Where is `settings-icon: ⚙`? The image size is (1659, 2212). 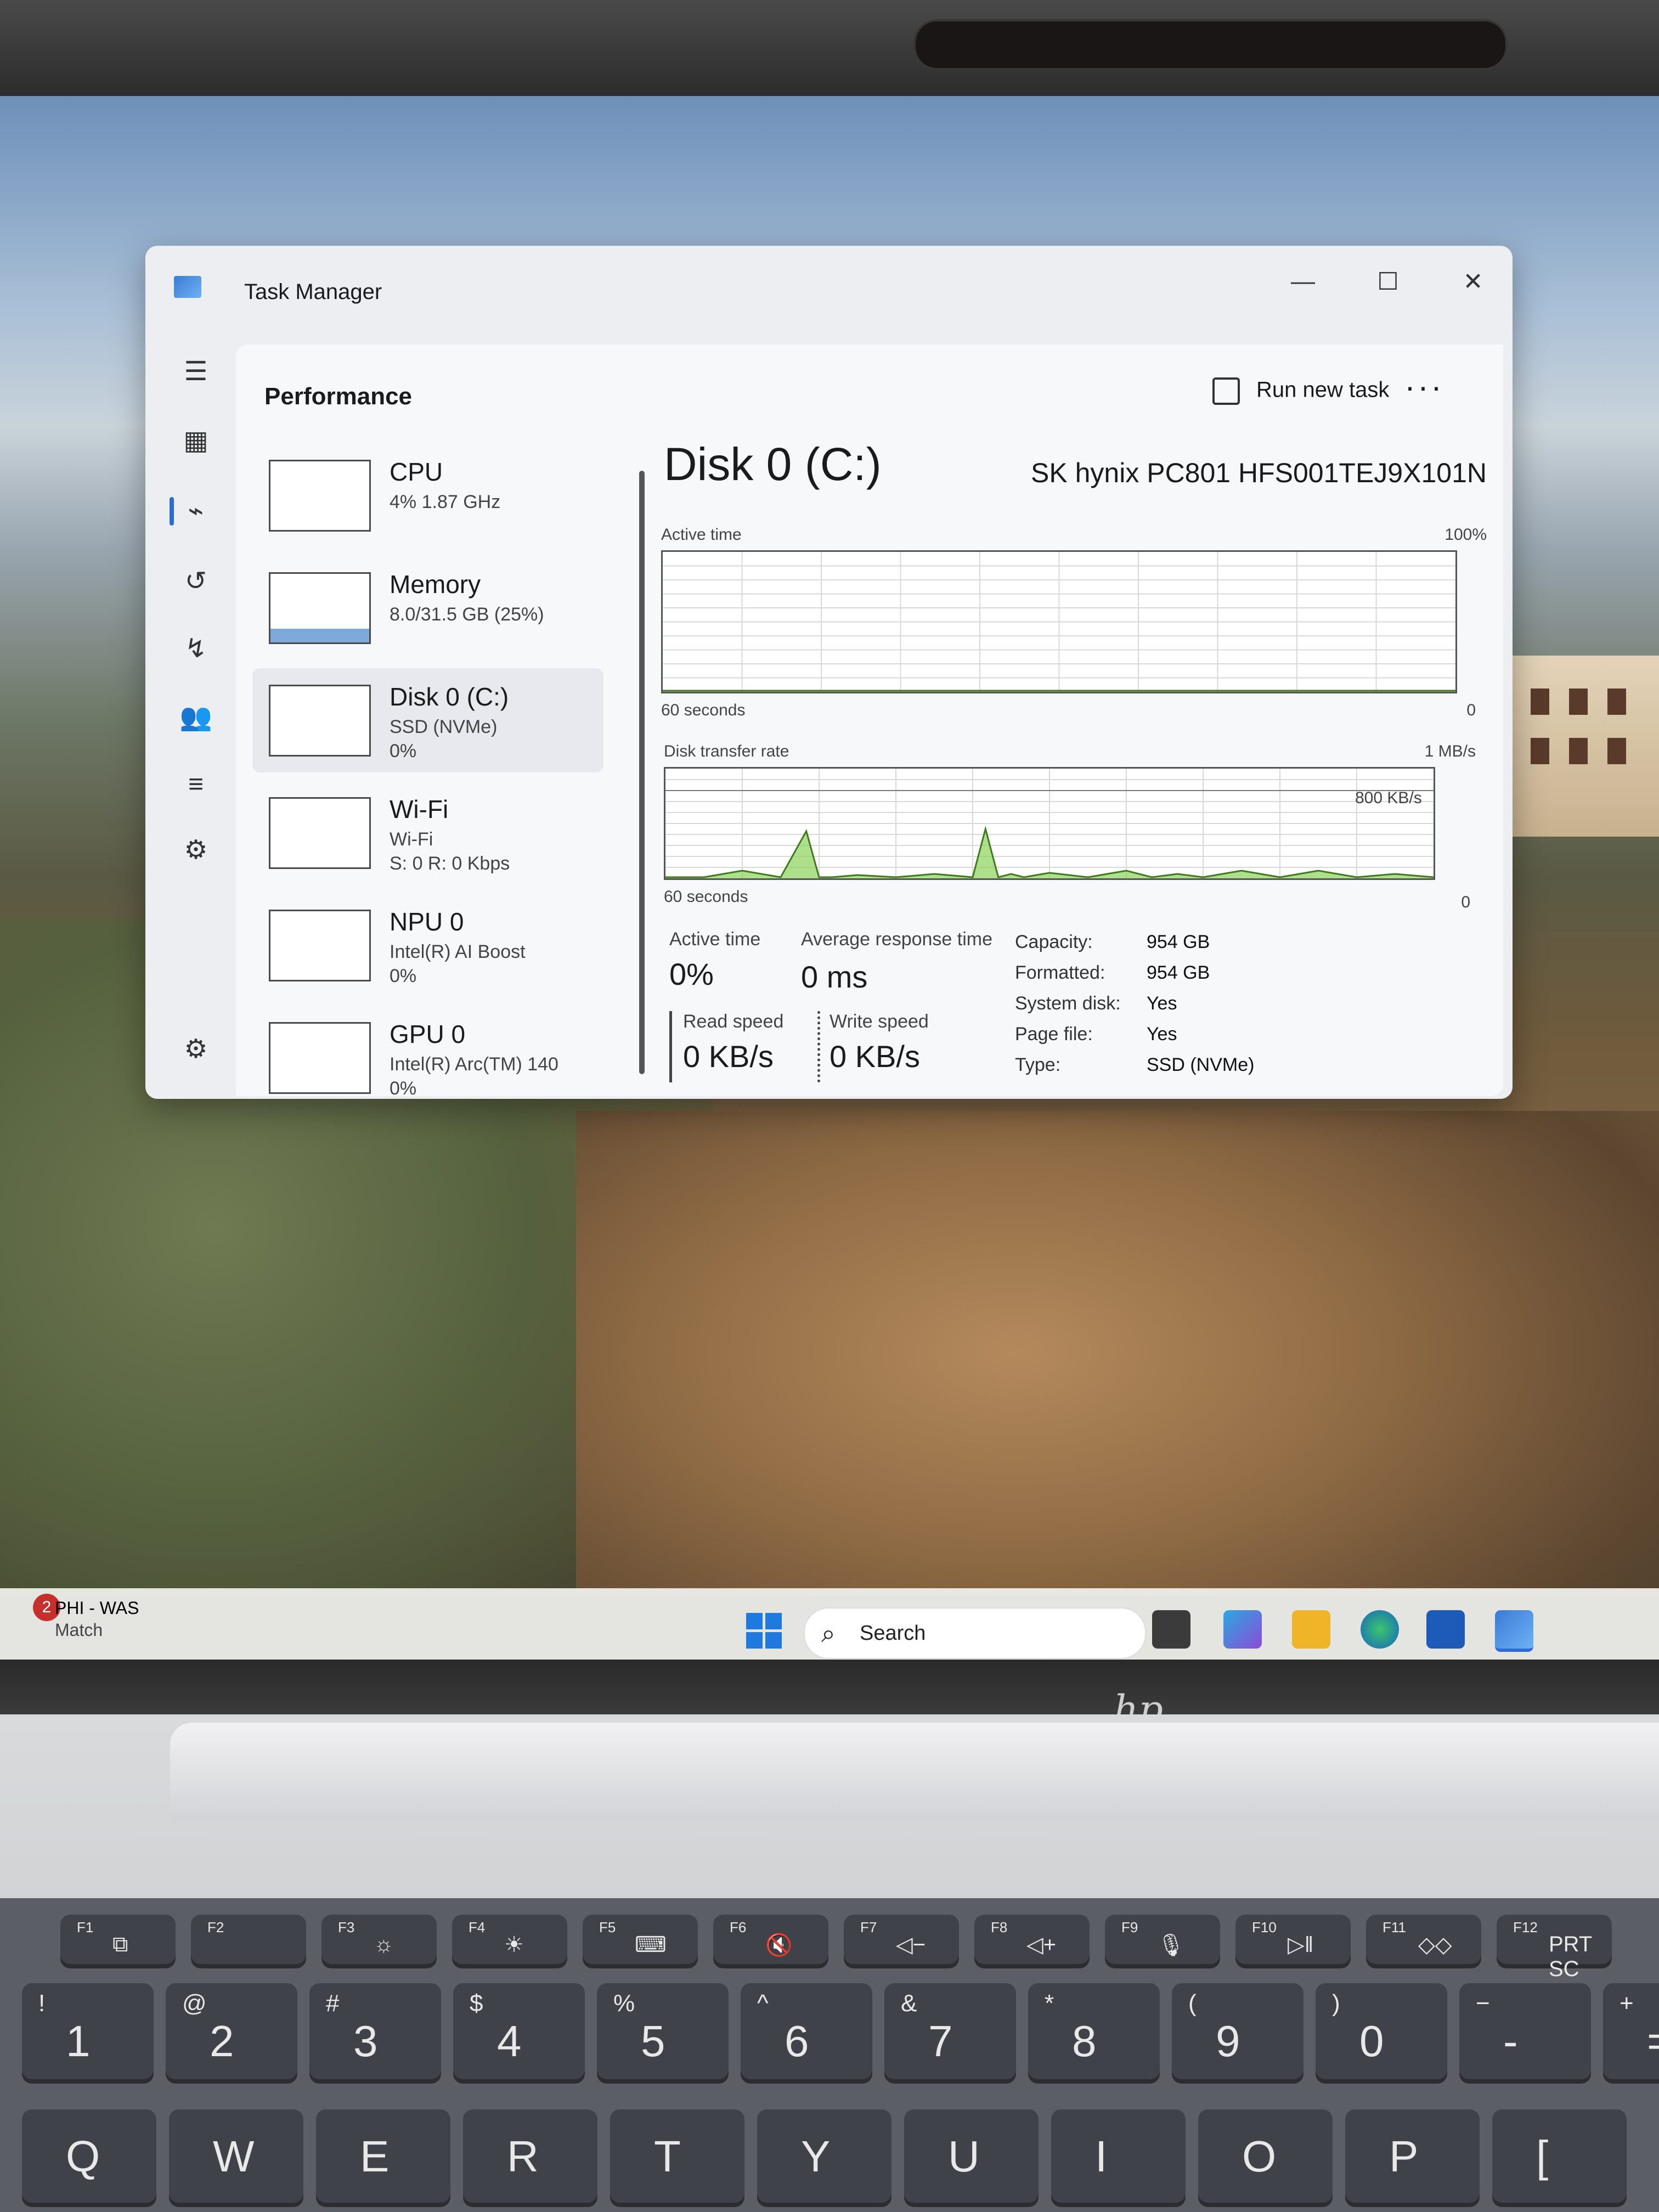 settings-icon: ⚙ is located at coordinates (196, 1049).